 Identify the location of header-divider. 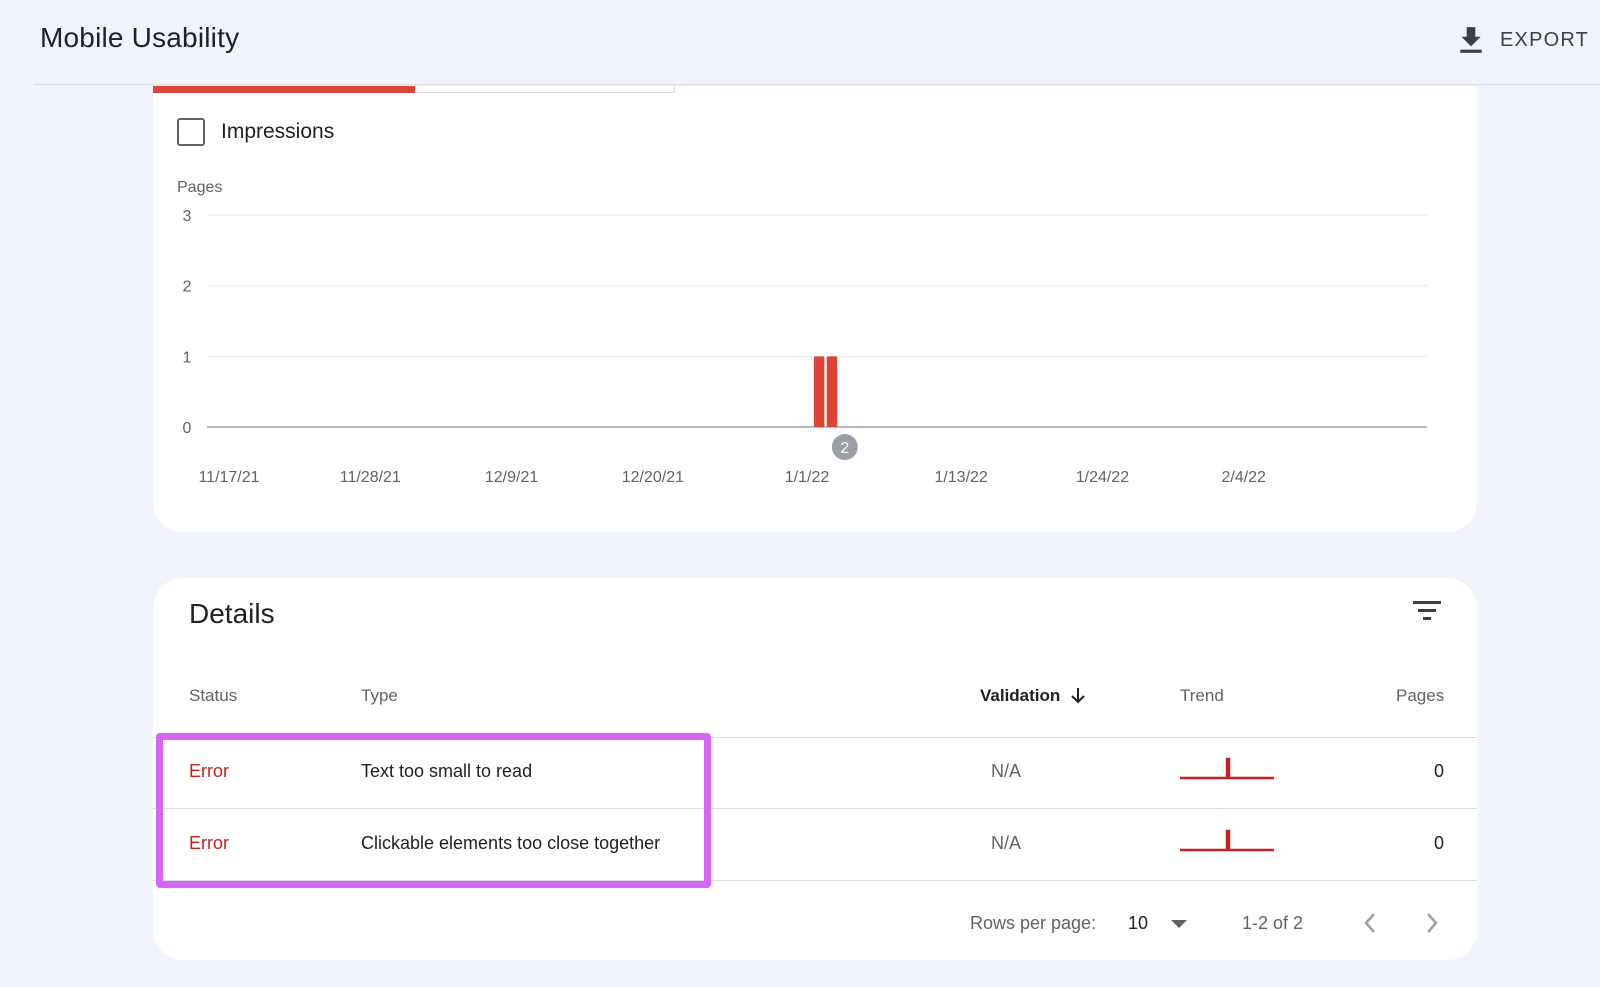
(817, 84).